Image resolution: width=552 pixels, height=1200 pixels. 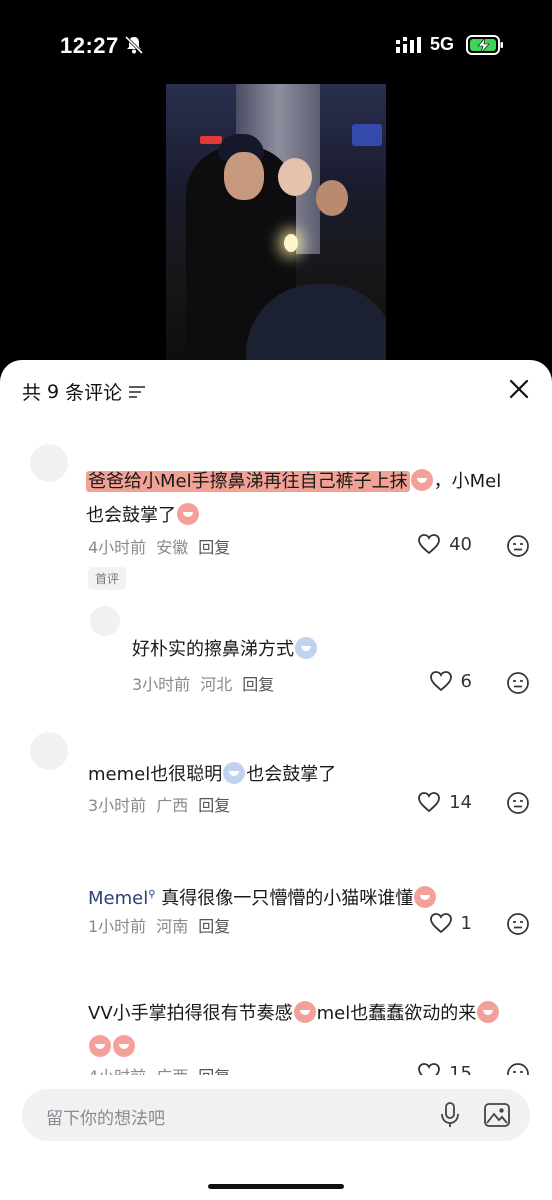 I want to click on mute-bell-icon, so click(x=134, y=45).